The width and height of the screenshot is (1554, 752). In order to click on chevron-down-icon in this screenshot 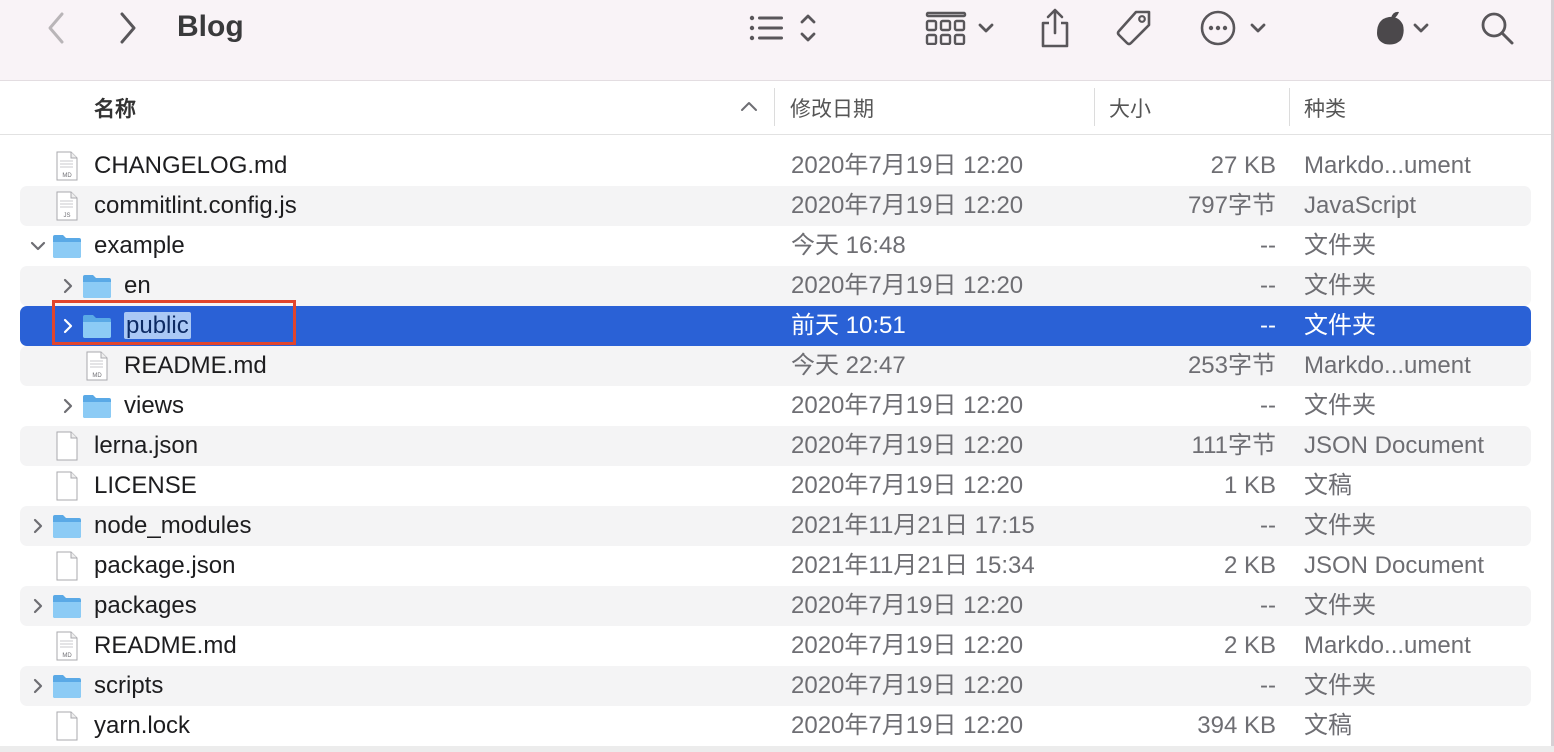, I will do `click(38, 246)`.